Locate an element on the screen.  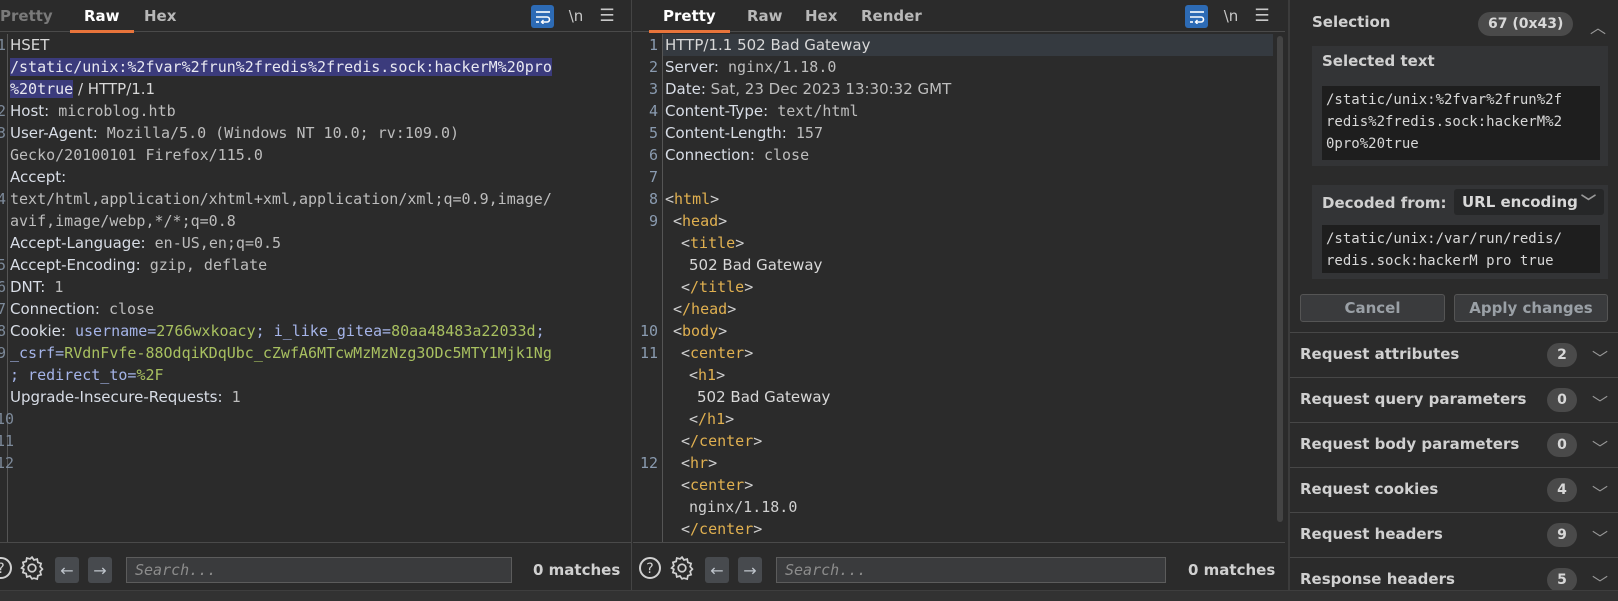
html-text: 502 Bad Gateway is located at coordinates (764, 397).